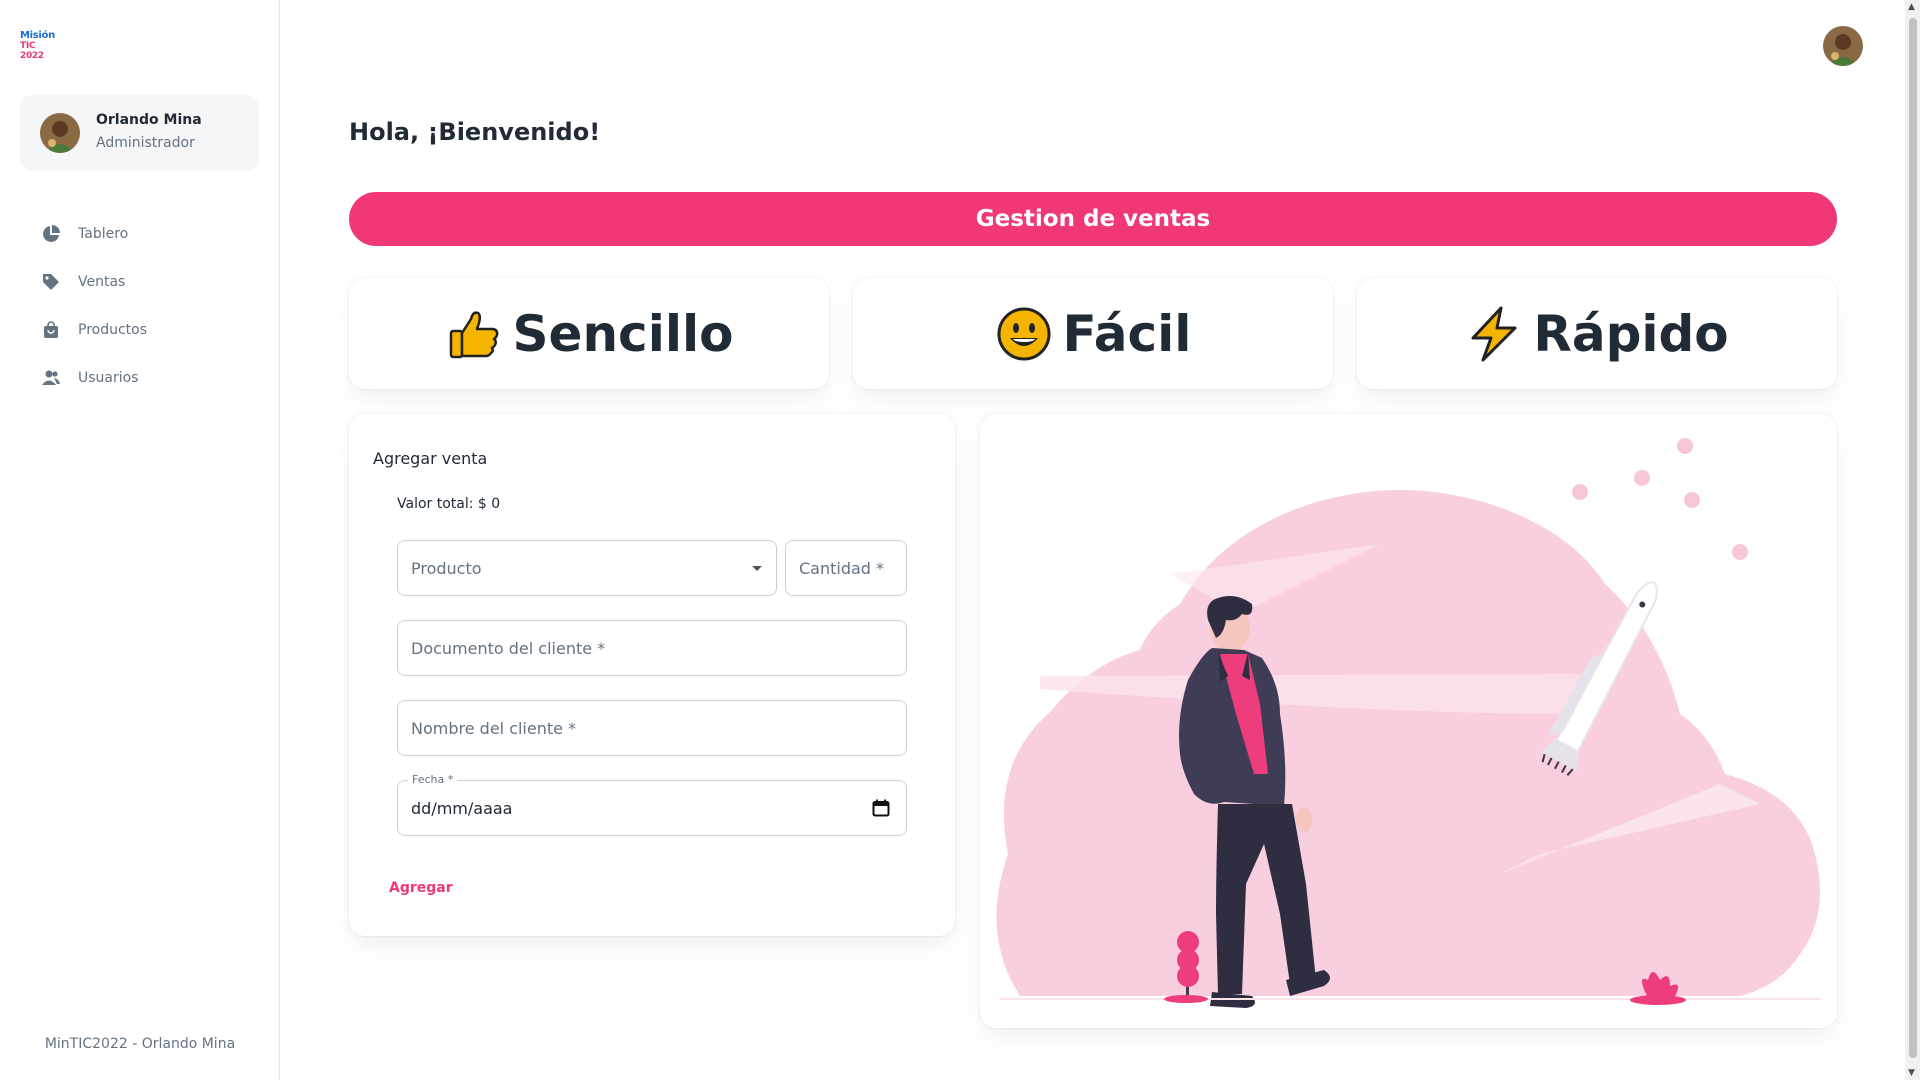 The image size is (1920, 1080). What do you see at coordinates (430, 458) in the screenshot?
I see `card-title: Agregar venta` at bounding box center [430, 458].